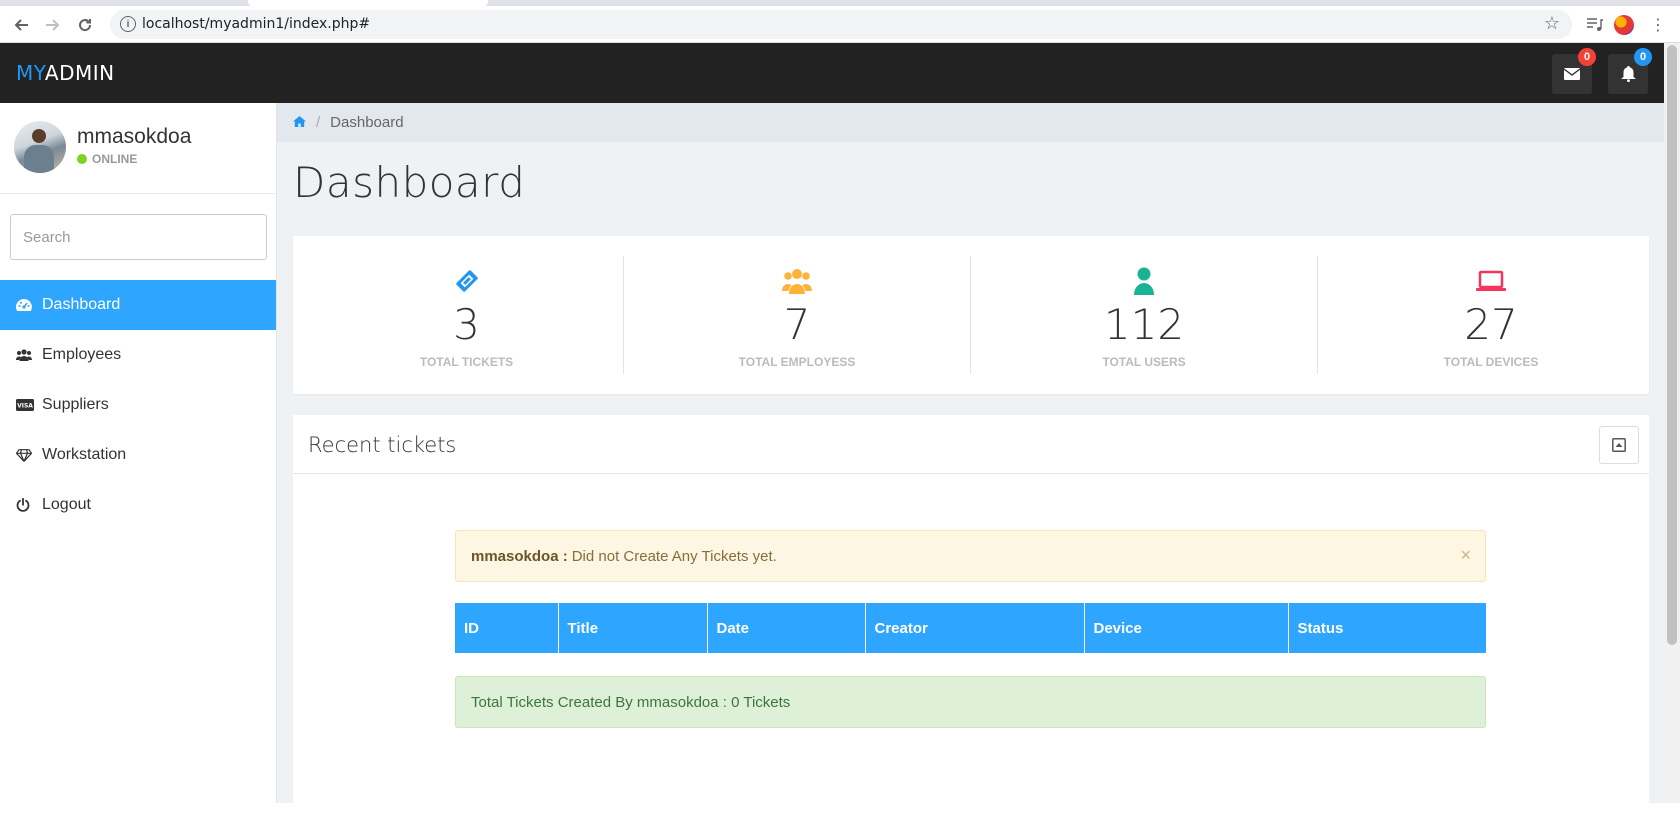 Image resolution: width=1680 pixels, height=815 pixels. Describe the element at coordinates (633, 628) in the screenshot. I see `column-header-title: Title` at that location.